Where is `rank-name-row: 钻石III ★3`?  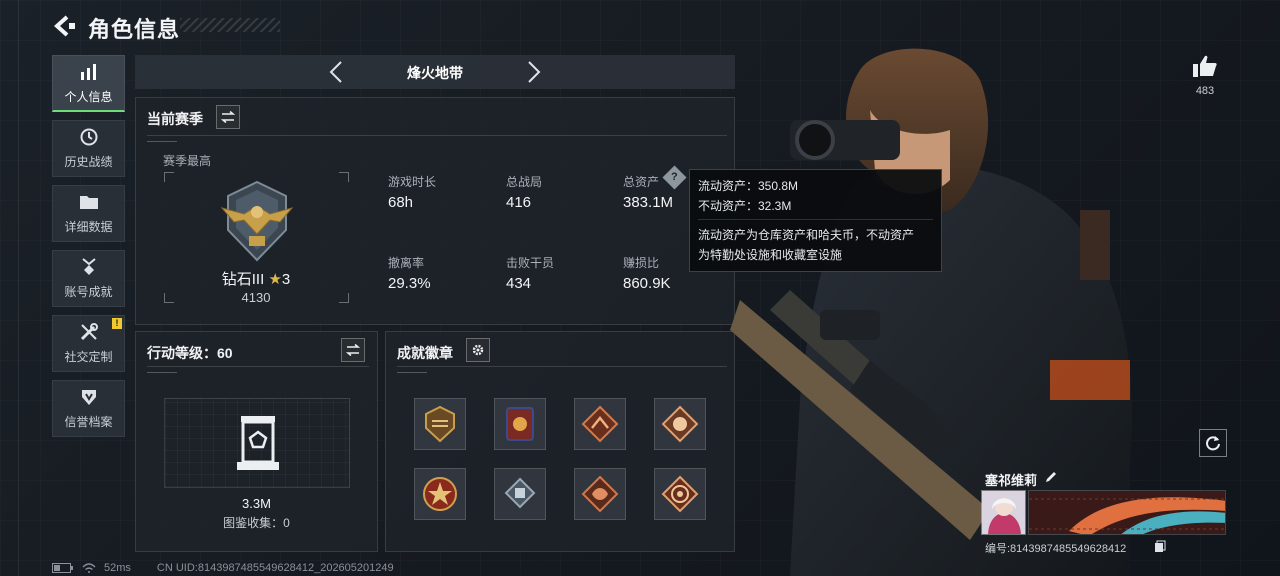 rank-name-row: 钻石III ★3 is located at coordinates (256, 278).